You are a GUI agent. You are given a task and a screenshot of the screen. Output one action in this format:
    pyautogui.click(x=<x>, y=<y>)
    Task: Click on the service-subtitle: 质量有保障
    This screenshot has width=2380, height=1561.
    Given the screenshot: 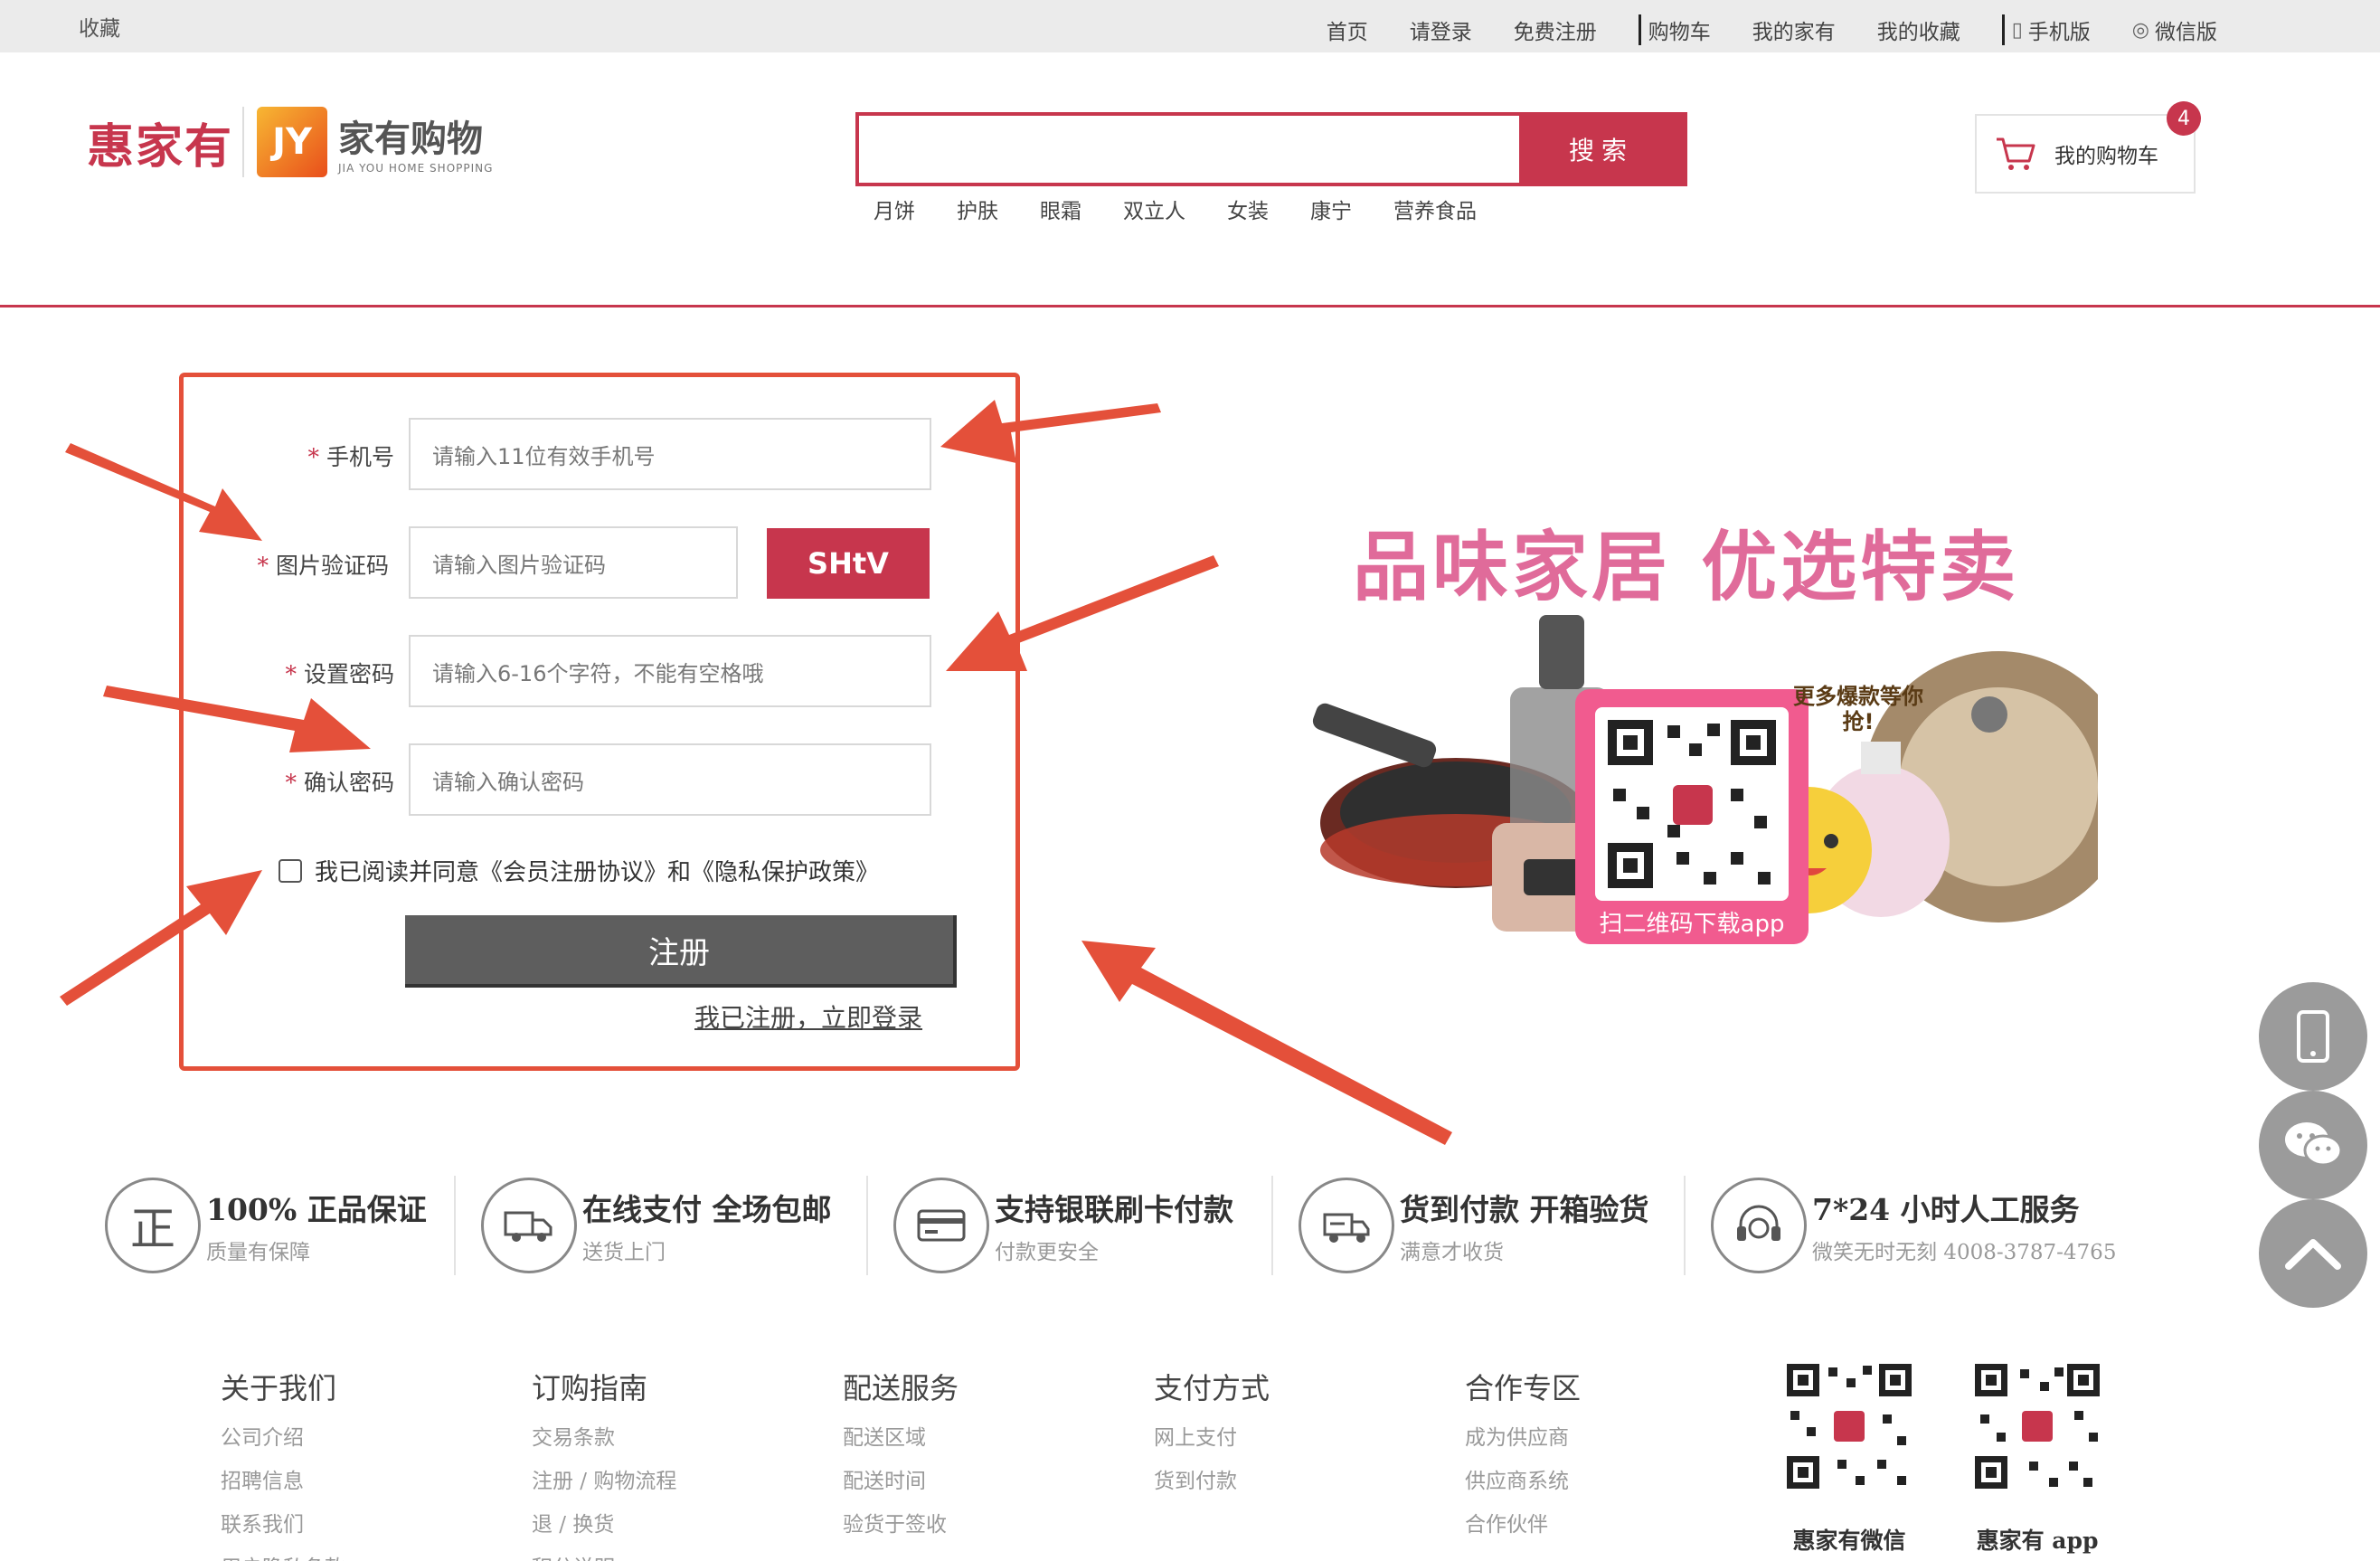 What is the action you would take?
    pyautogui.click(x=258, y=1252)
    